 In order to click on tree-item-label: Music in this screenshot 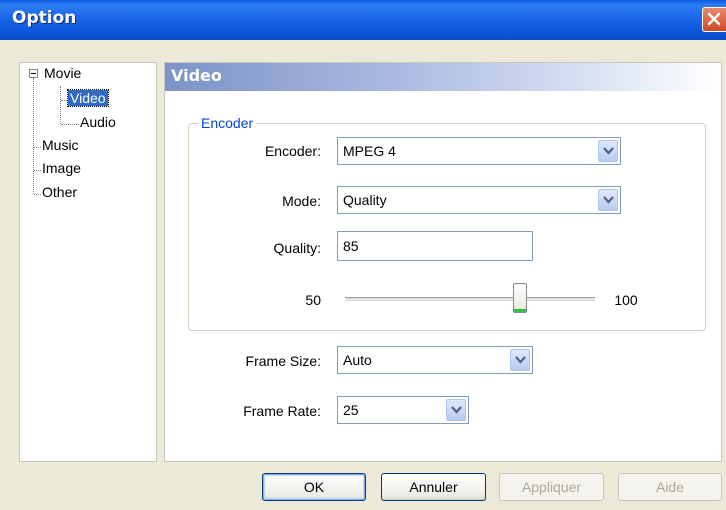, I will do `click(60, 145)`.